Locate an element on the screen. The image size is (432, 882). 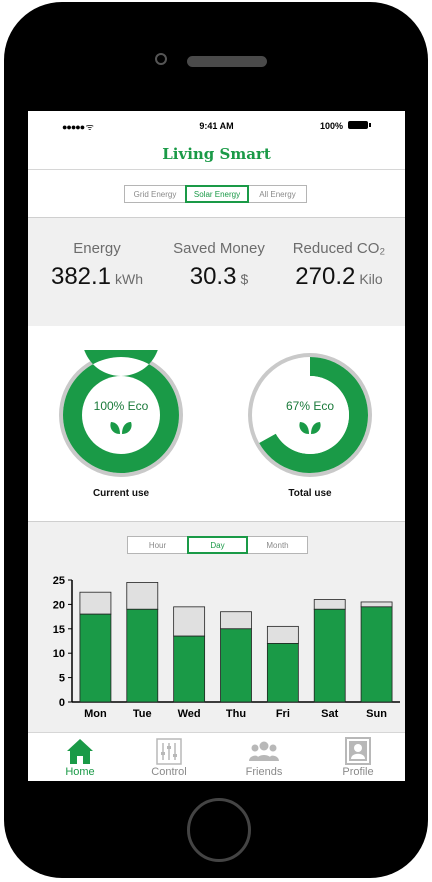
gauge-current-use: 100% Eco is located at coordinates (121, 413).